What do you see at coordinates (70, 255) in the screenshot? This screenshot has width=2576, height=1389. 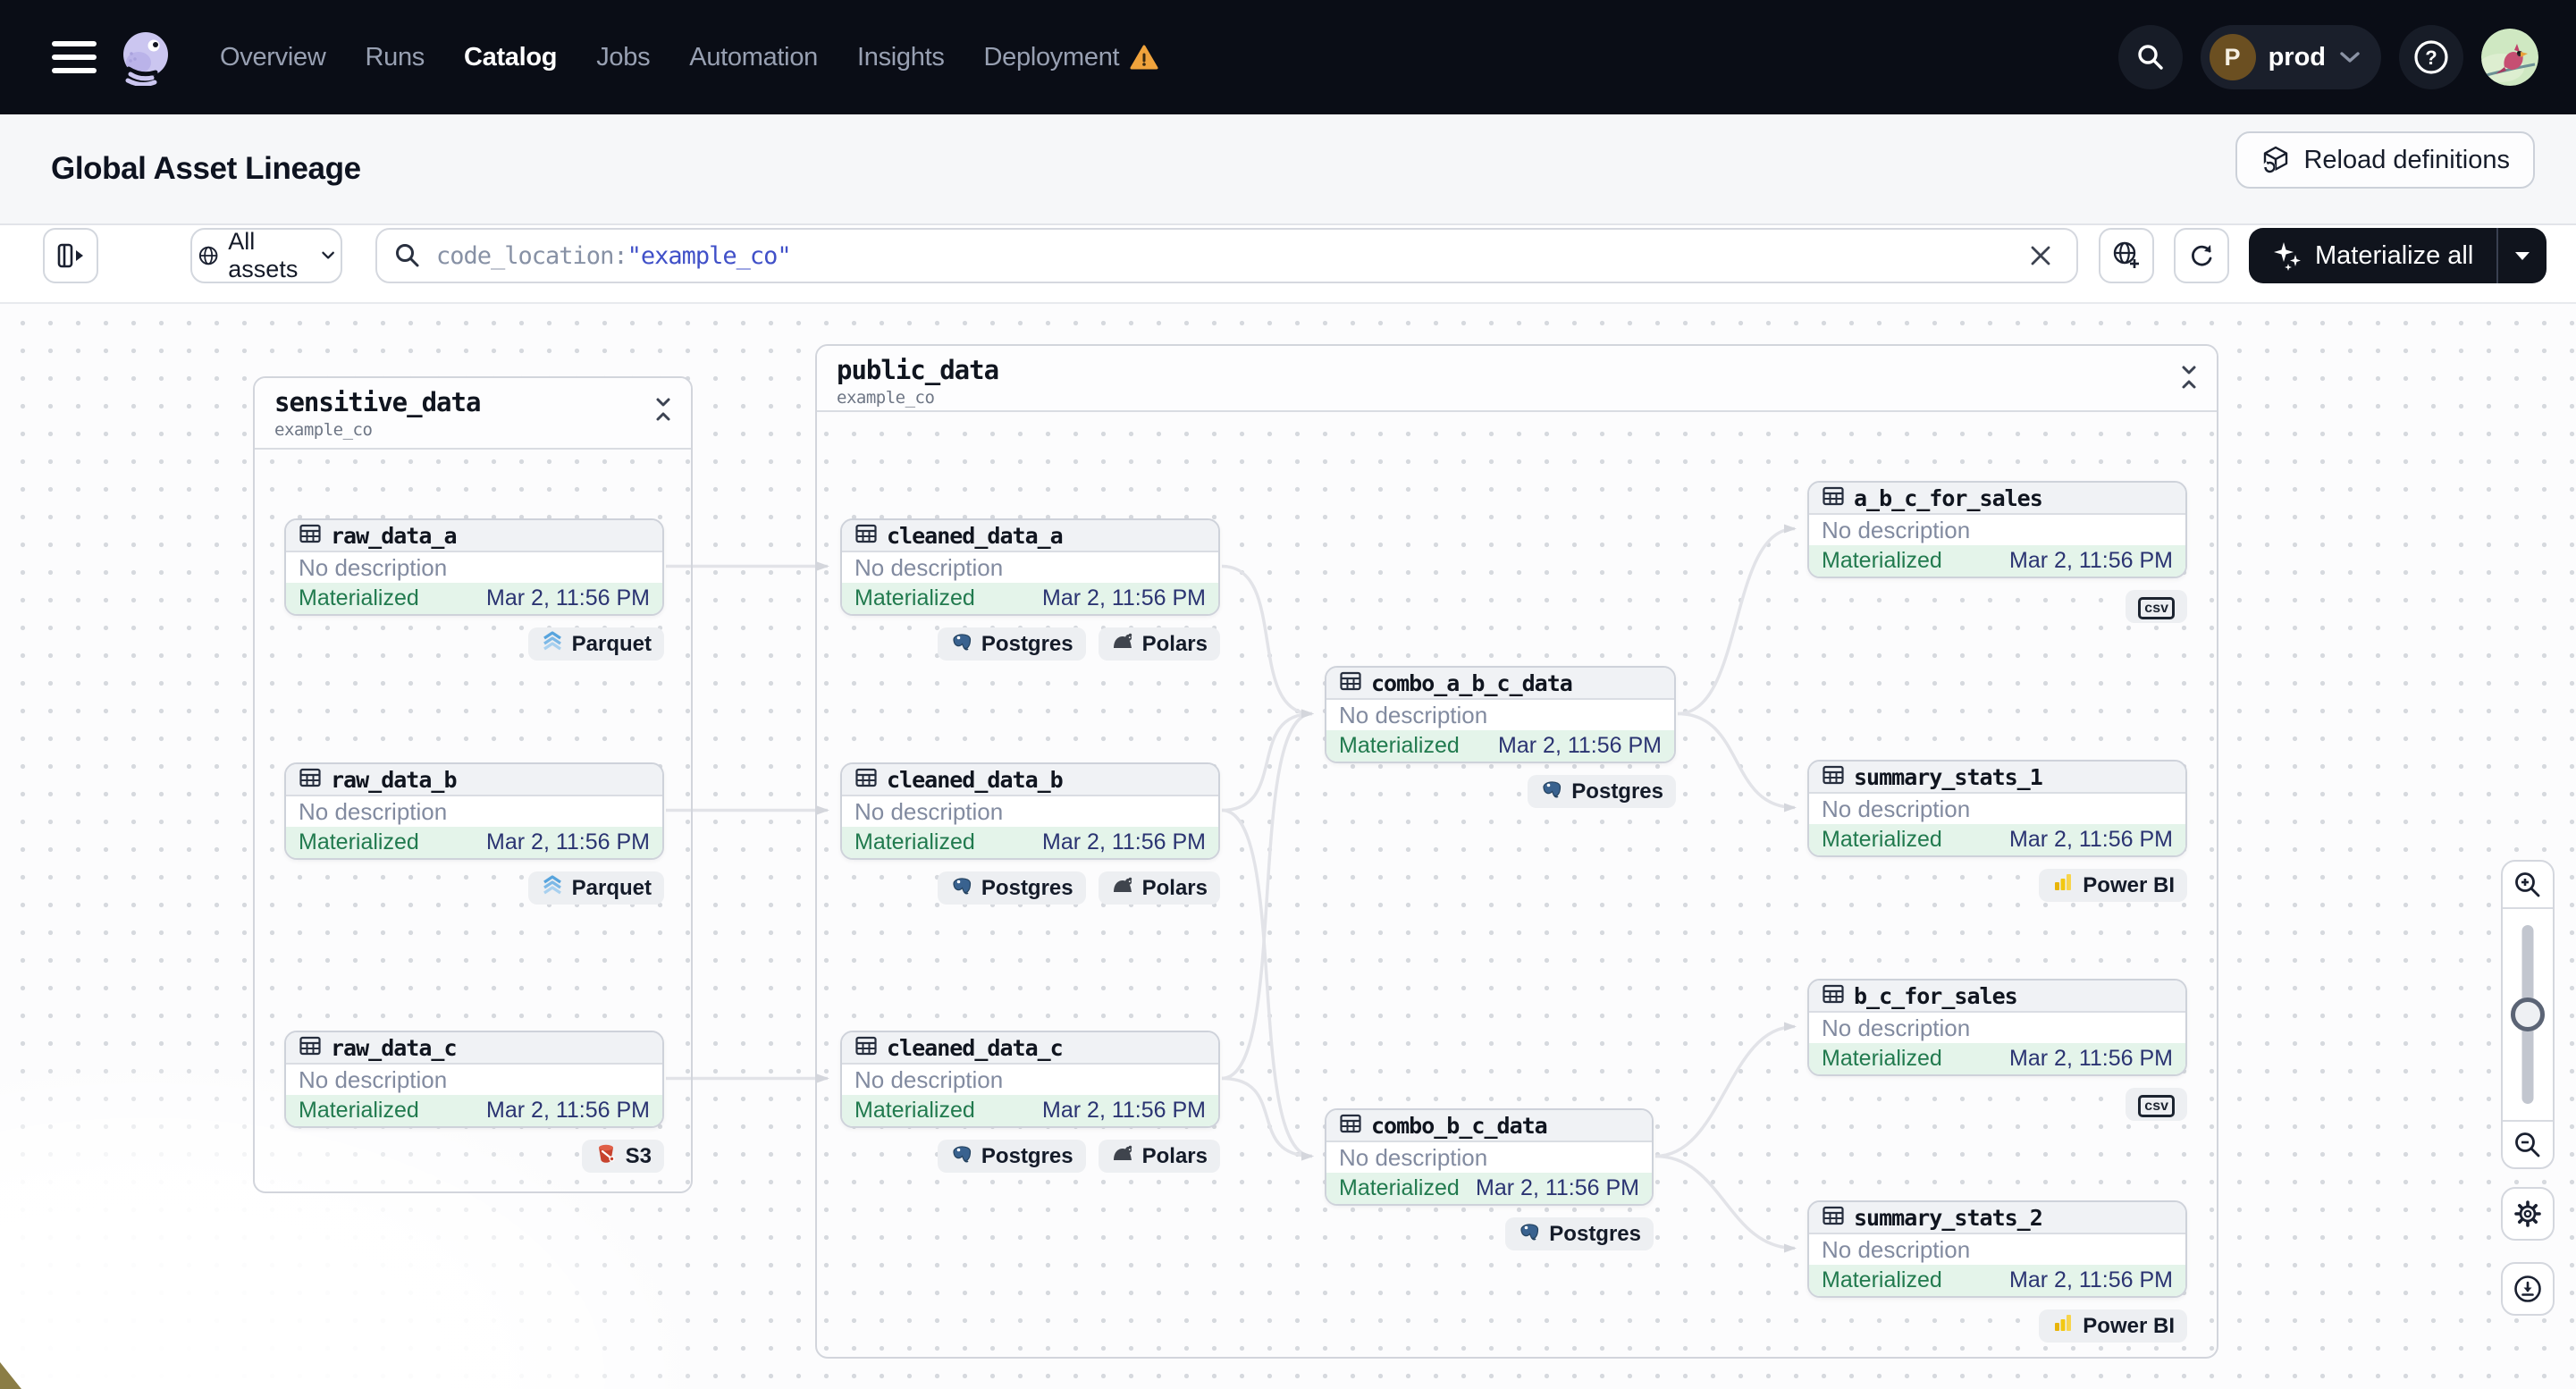 I see `expand-panel-button` at bounding box center [70, 255].